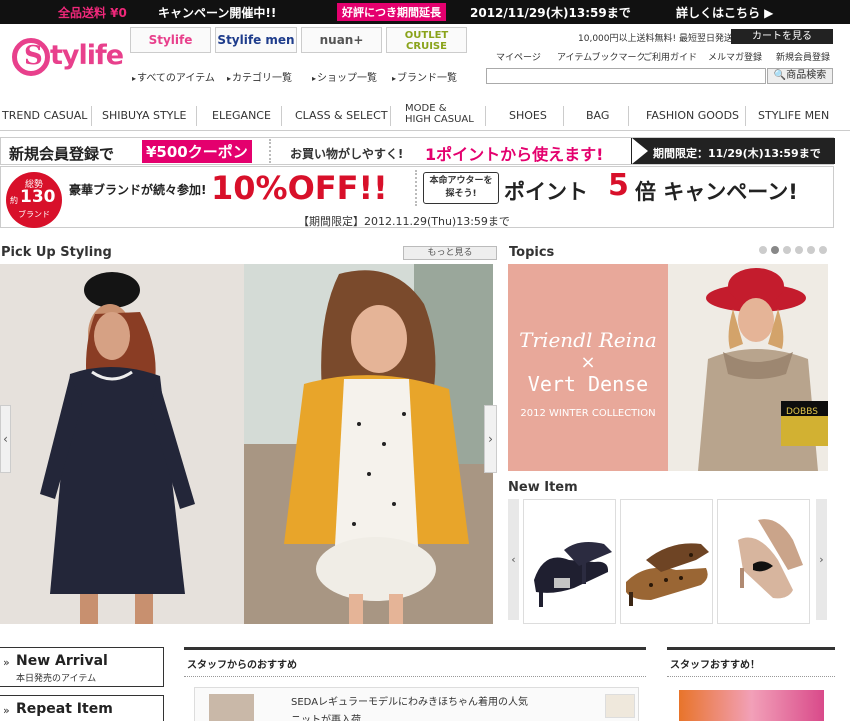 The width and height of the screenshot is (850, 721). Describe the element at coordinates (775, 250) in the screenshot. I see `carousel-dot-active` at that location.